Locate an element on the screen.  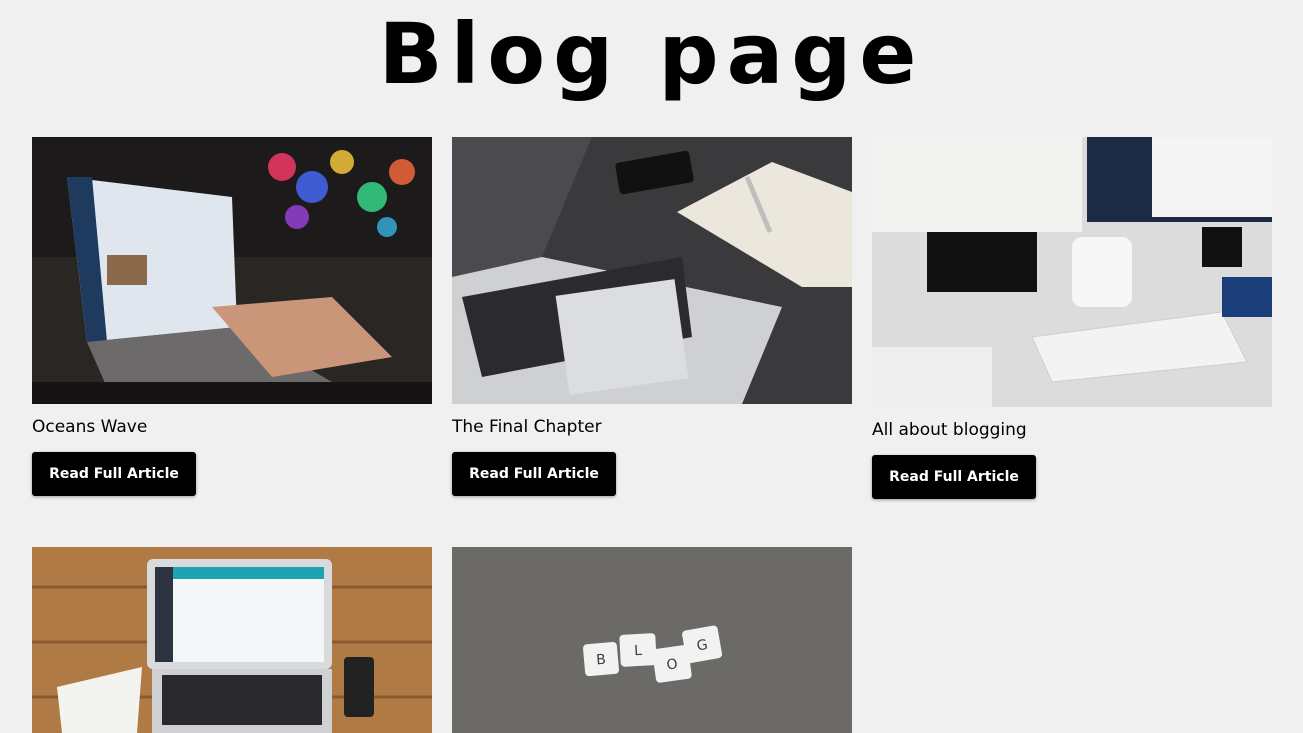
laptop-notebook-photo is located at coordinates (652, 270).